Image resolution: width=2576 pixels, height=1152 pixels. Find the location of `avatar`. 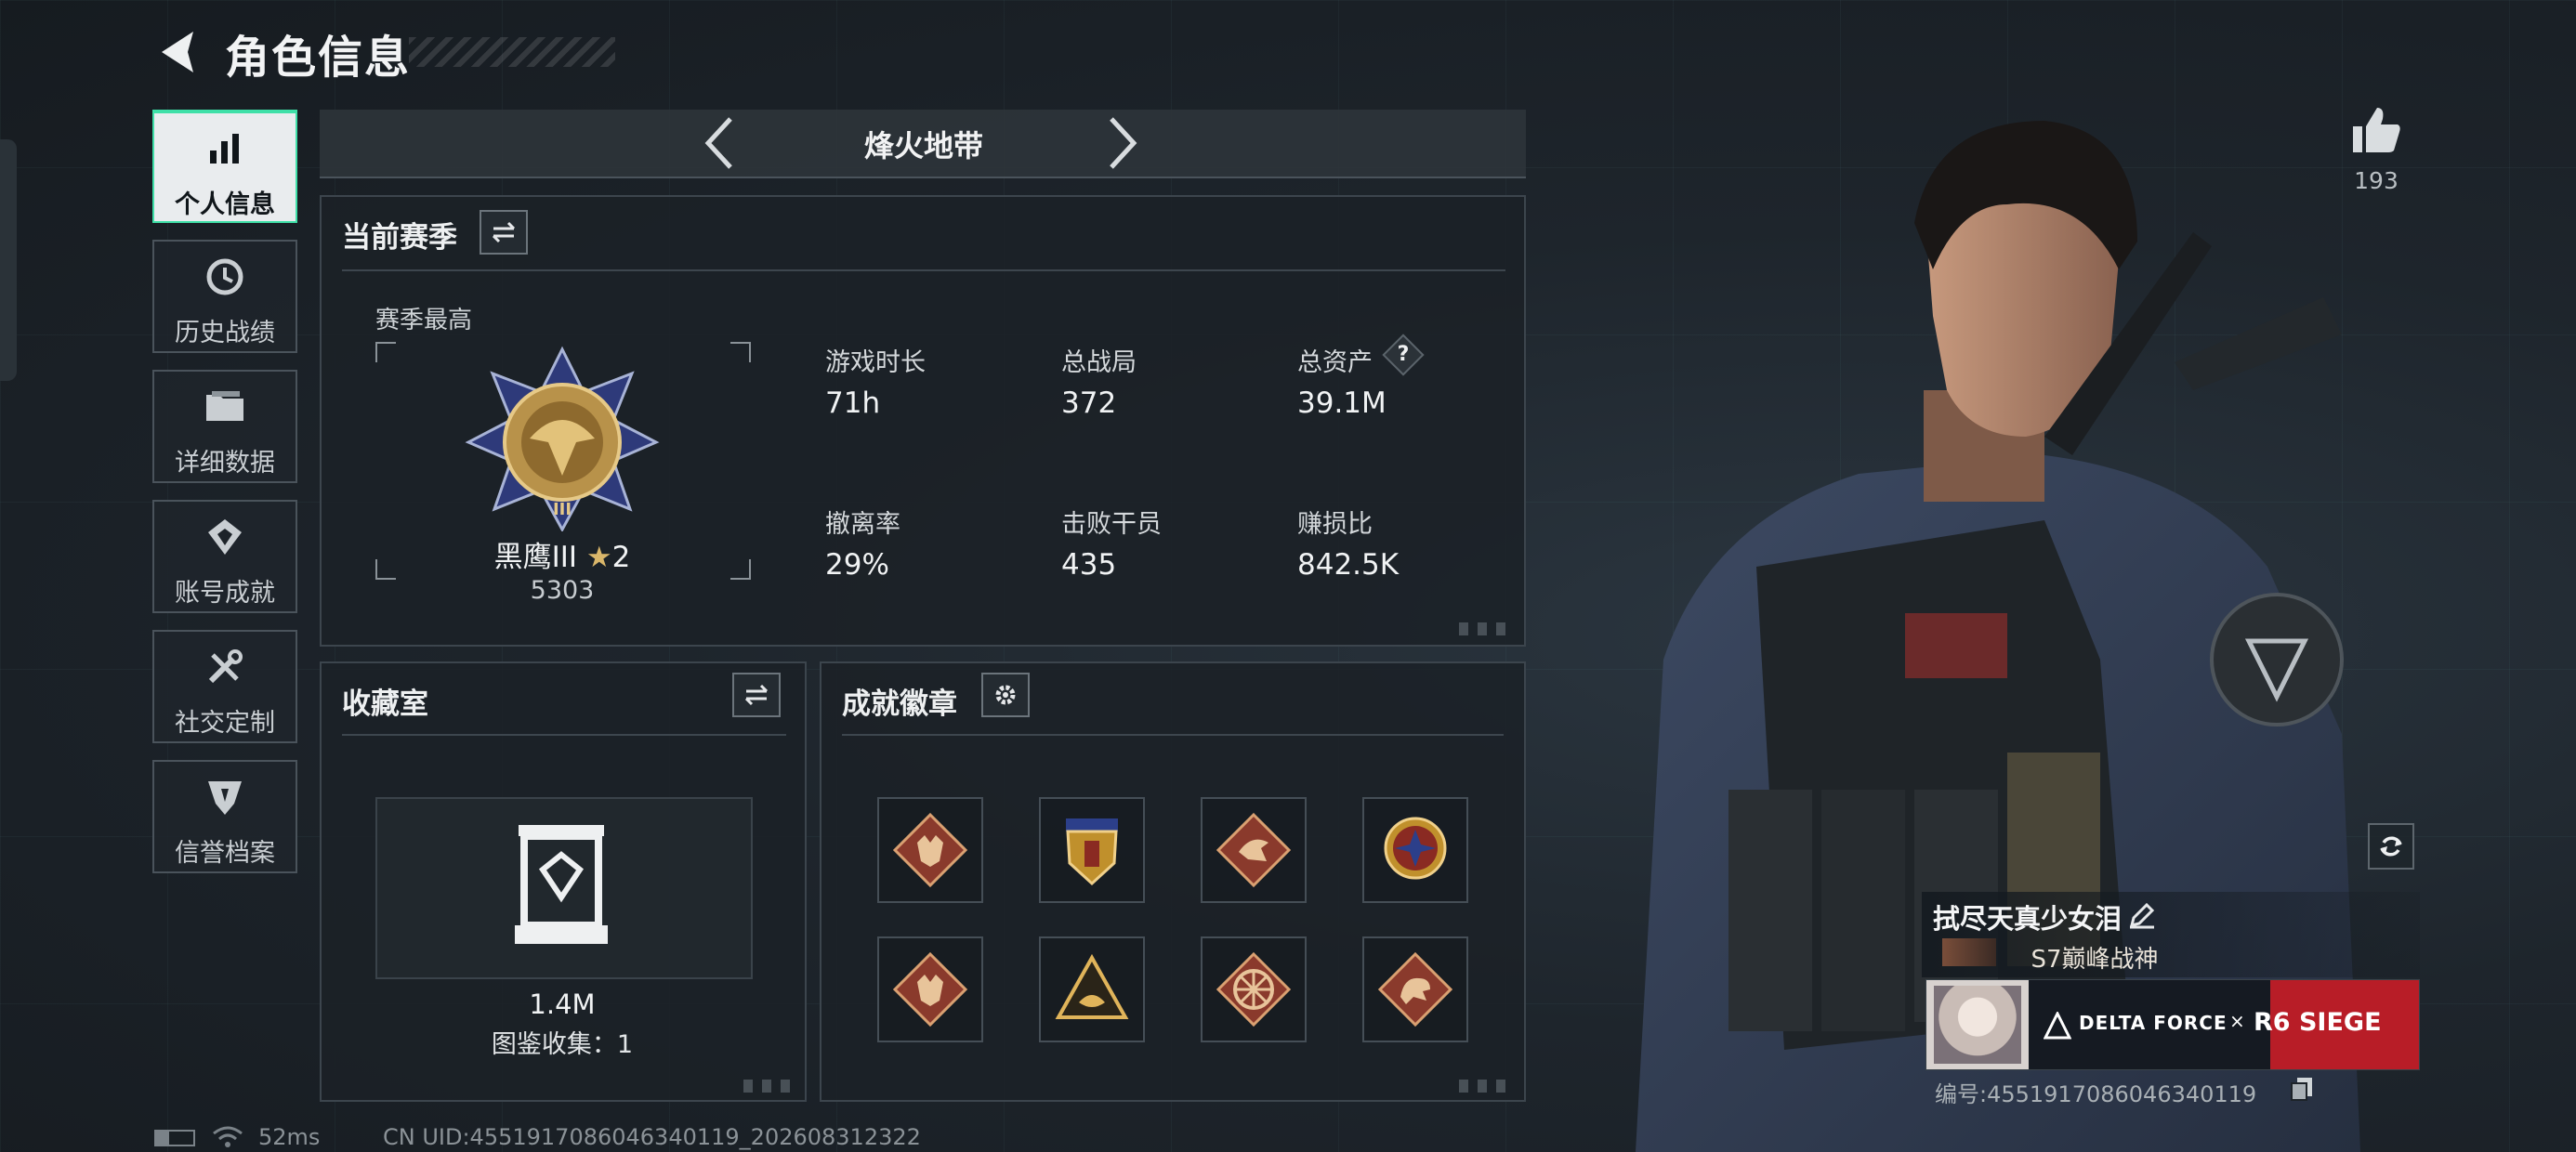

avatar is located at coordinates (1977, 1025).